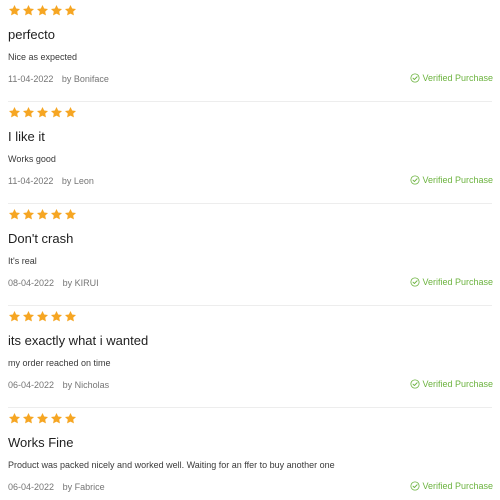  Describe the element at coordinates (85, 79) in the screenshot. I see `review-author: by Boniface` at that location.